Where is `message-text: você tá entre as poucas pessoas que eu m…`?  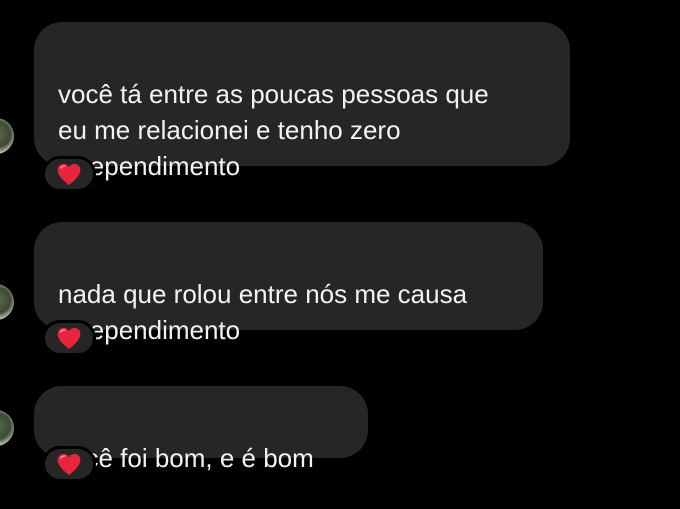
message-text: você tá entre as poucas pessoas que eu m… is located at coordinates (273, 130).